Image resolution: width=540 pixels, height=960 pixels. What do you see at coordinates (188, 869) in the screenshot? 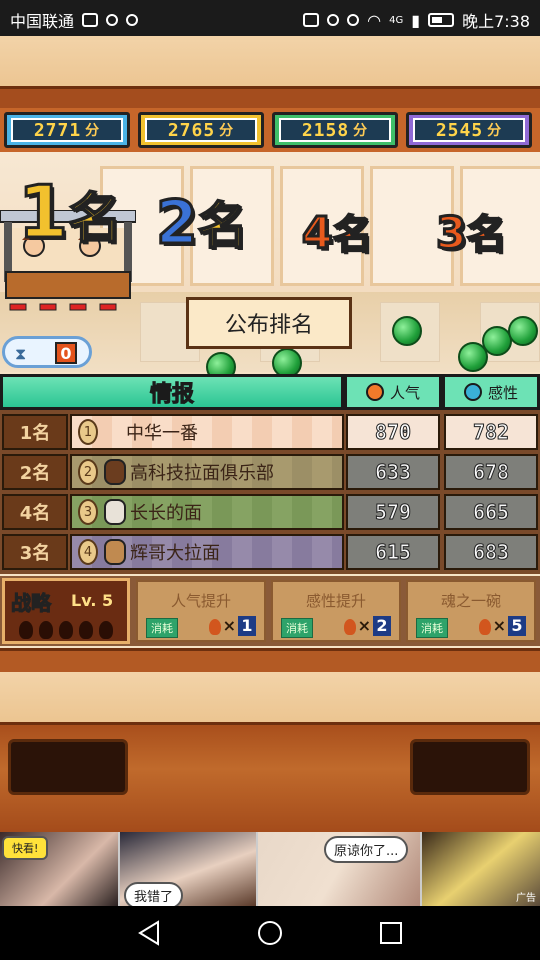
I see `ad-panel-2: 我错了` at bounding box center [188, 869].